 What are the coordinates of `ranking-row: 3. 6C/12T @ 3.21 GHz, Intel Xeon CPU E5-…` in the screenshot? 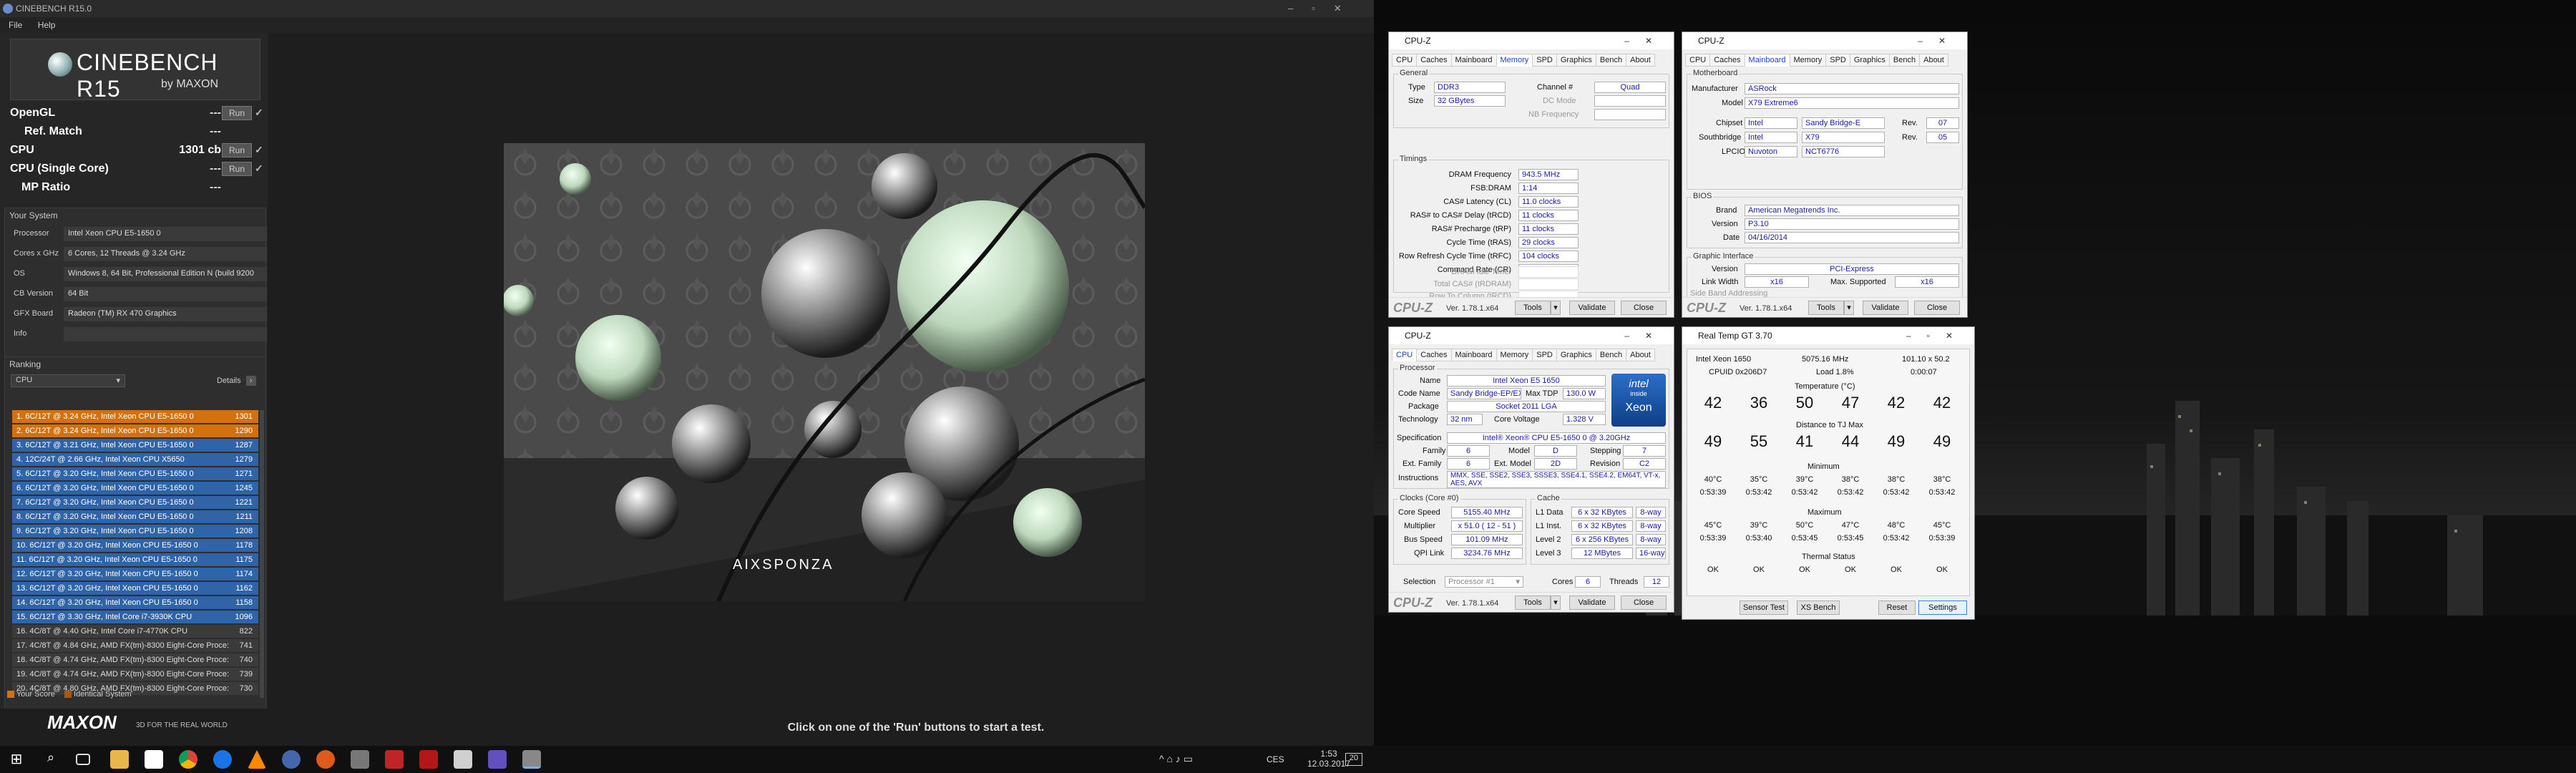 It's located at (135, 446).